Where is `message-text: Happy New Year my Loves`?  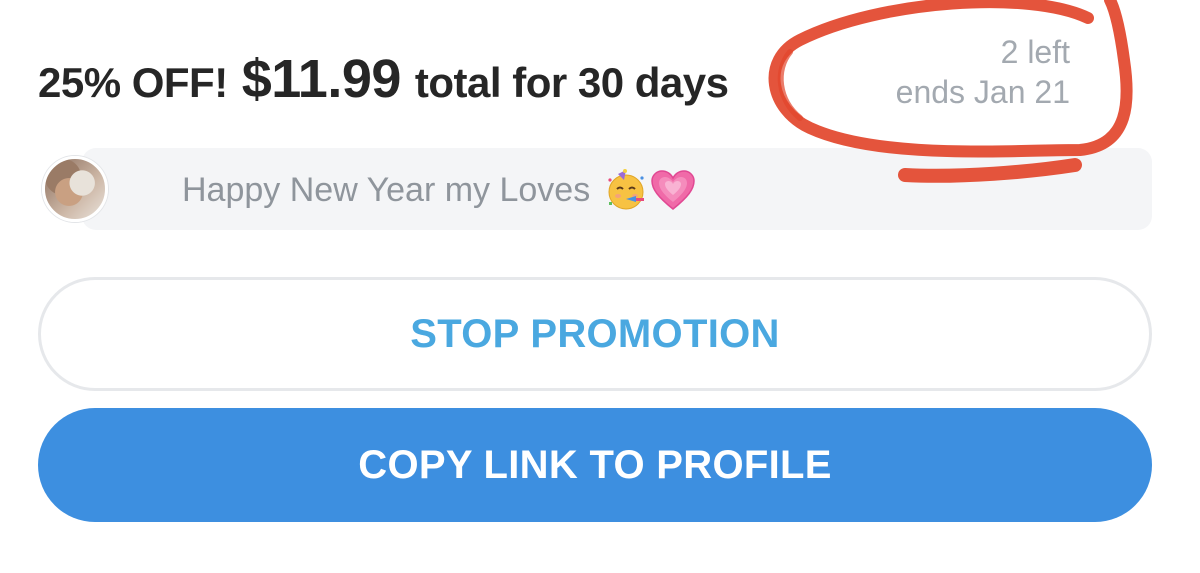 message-text: Happy New Year my Loves is located at coordinates (386, 189).